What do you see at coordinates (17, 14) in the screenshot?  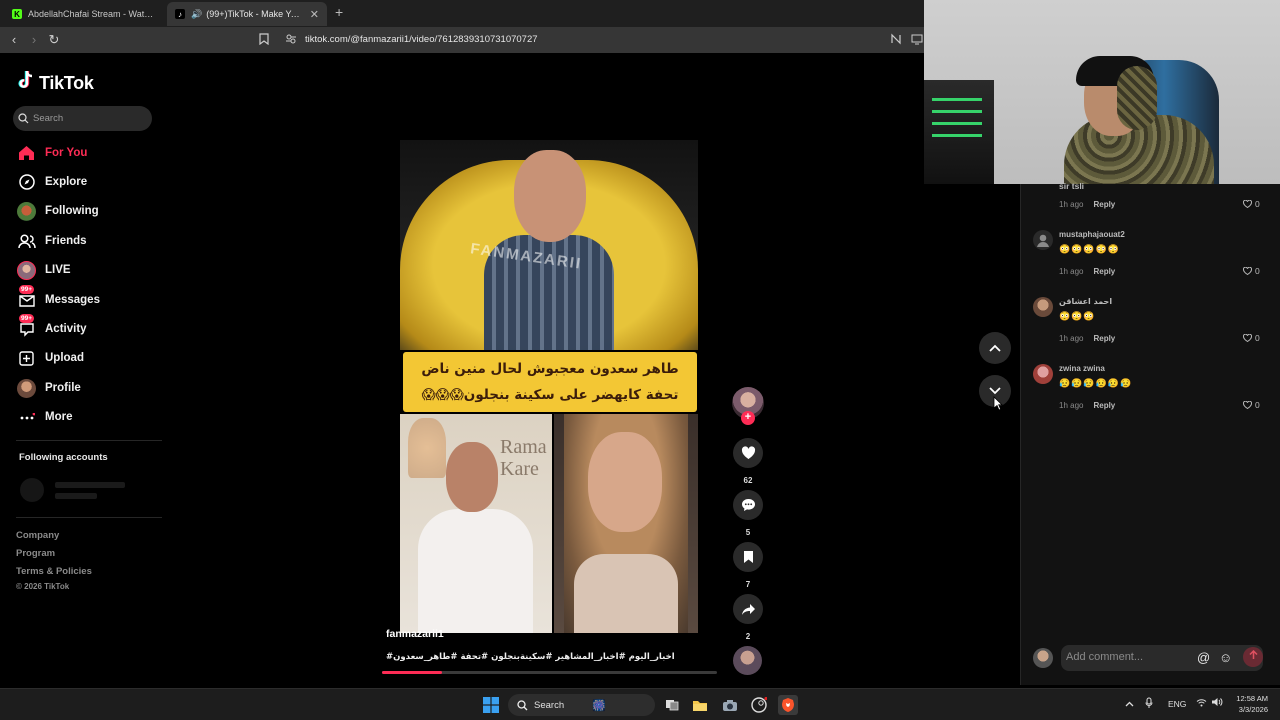 I see `kick-favicon-icon: K` at bounding box center [17, 14].